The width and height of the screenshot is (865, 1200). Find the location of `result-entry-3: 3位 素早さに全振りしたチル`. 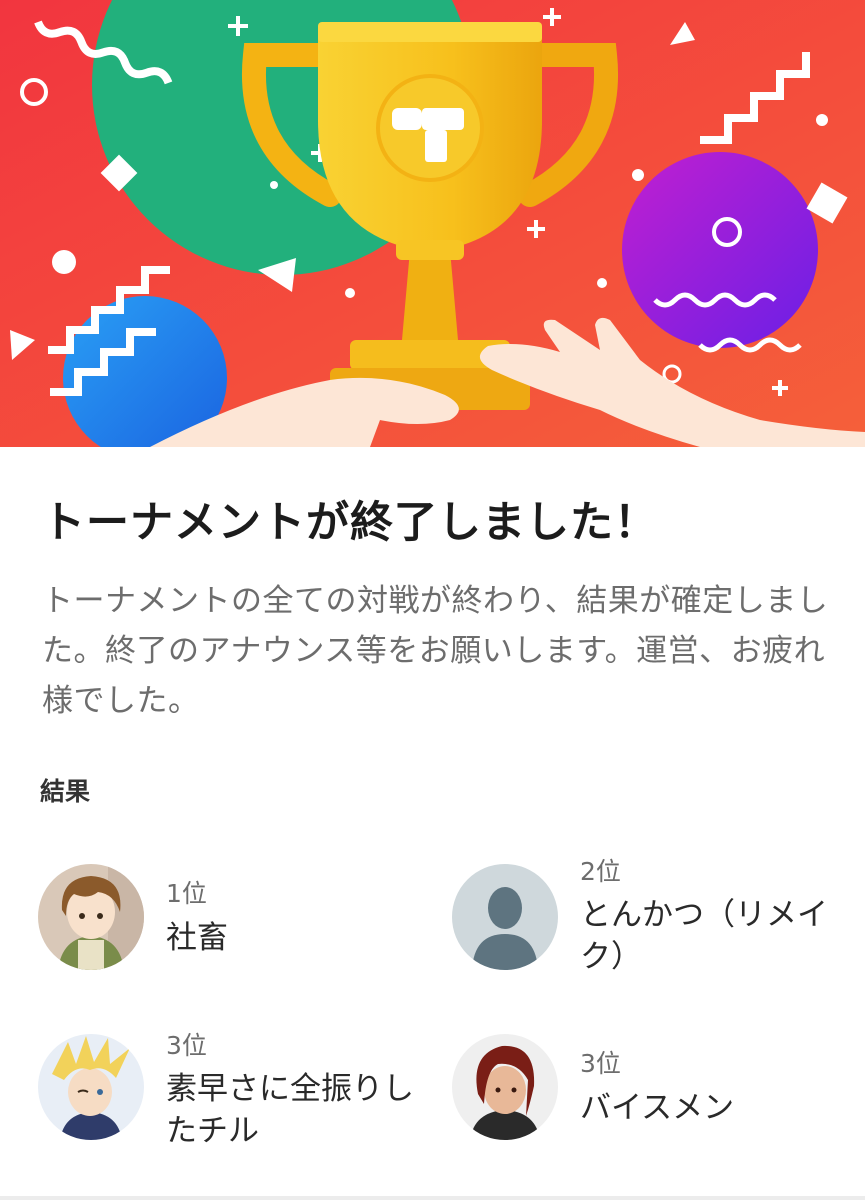

result-entry-3: 3位 素早さに全振りしたチル is located at coordinates (238, 1102).